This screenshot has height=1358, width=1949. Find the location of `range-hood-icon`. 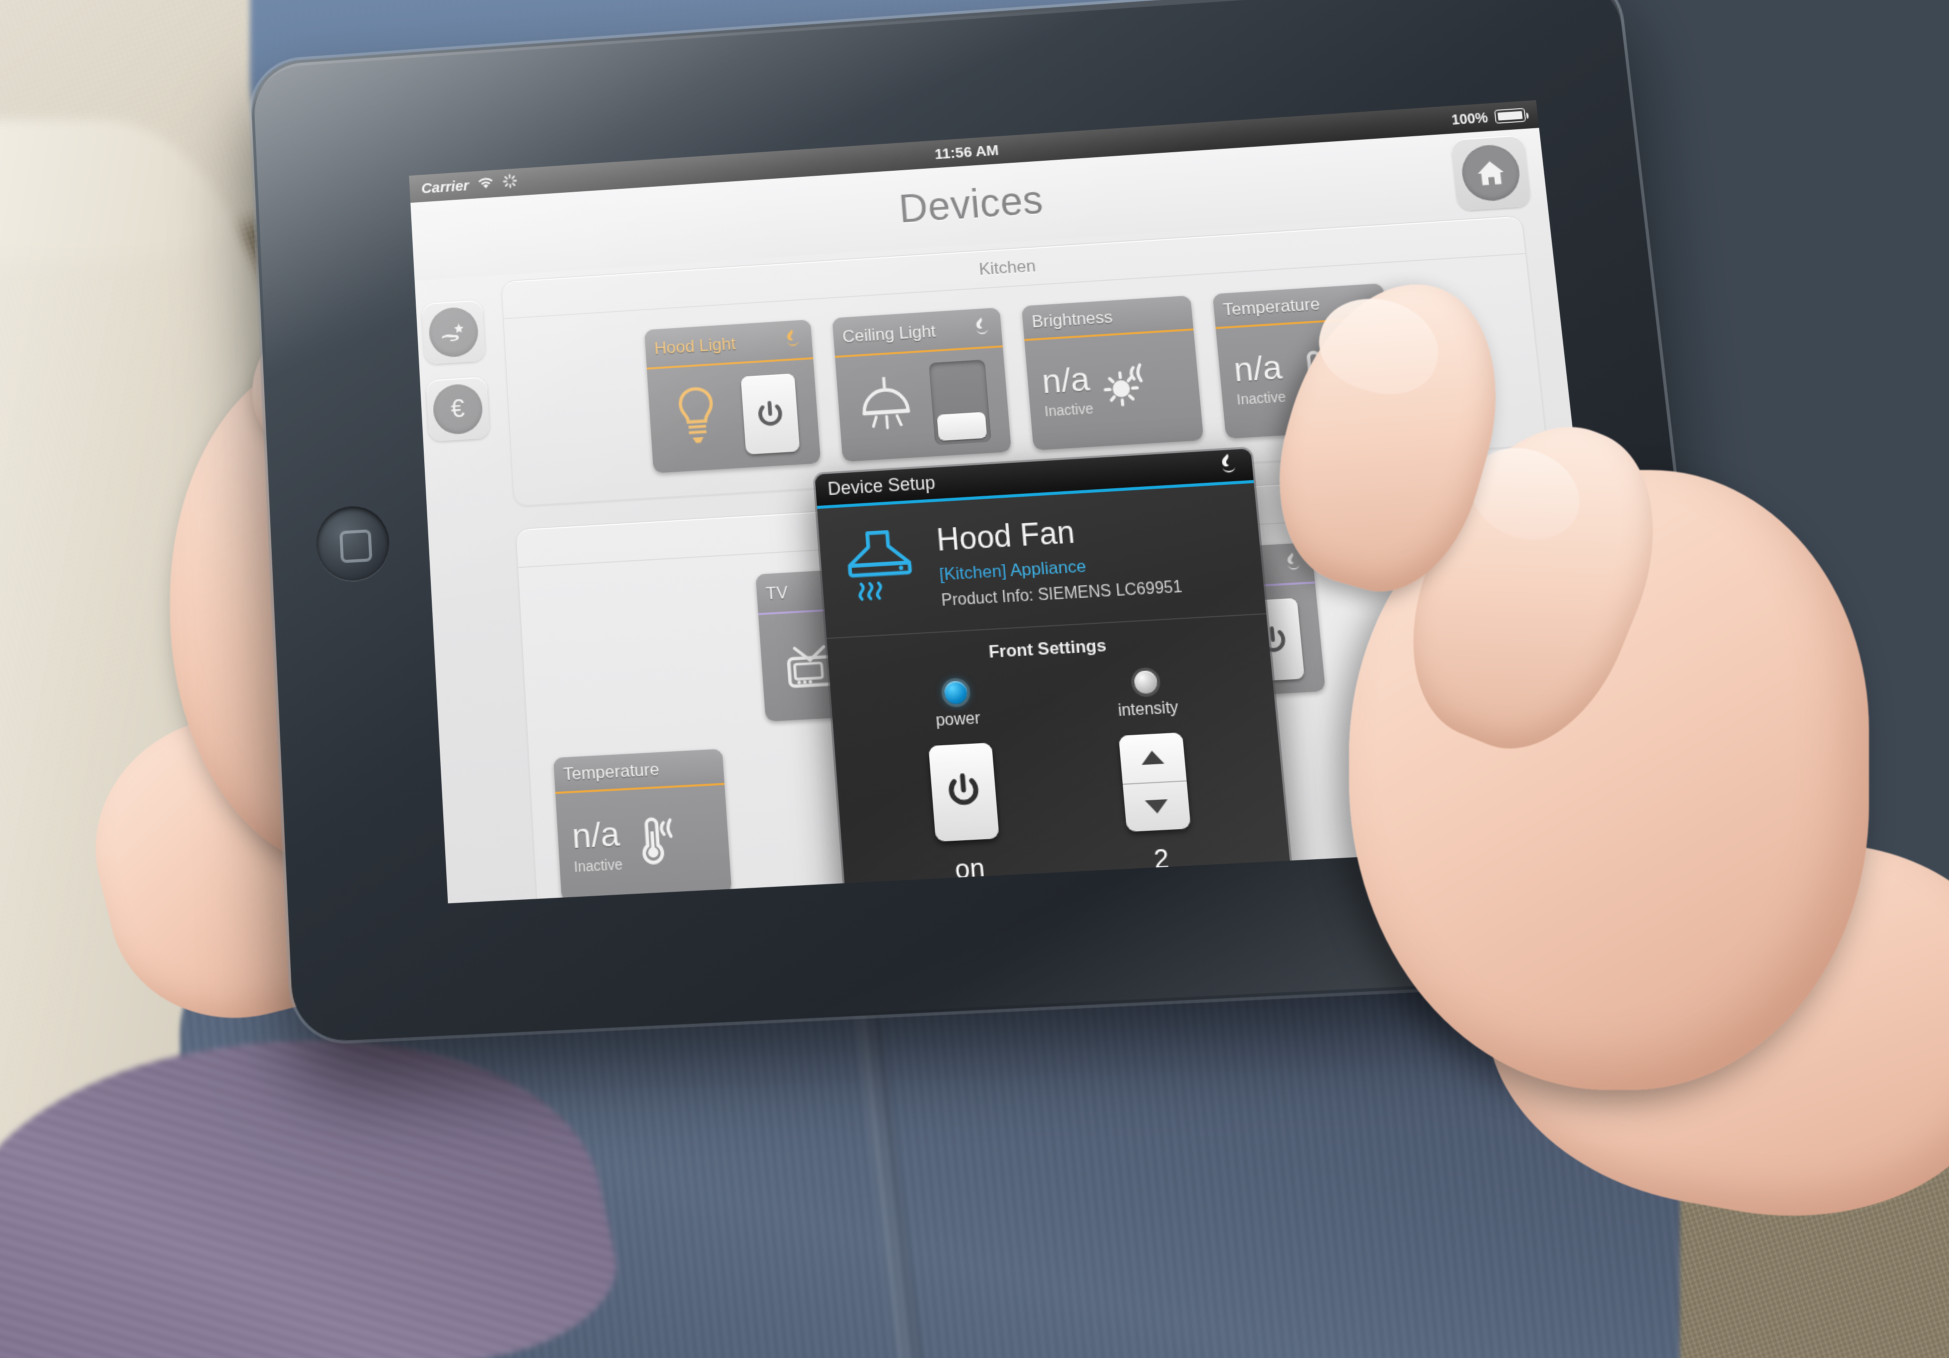

range-hood-icon is located at coordinates (881, 572).